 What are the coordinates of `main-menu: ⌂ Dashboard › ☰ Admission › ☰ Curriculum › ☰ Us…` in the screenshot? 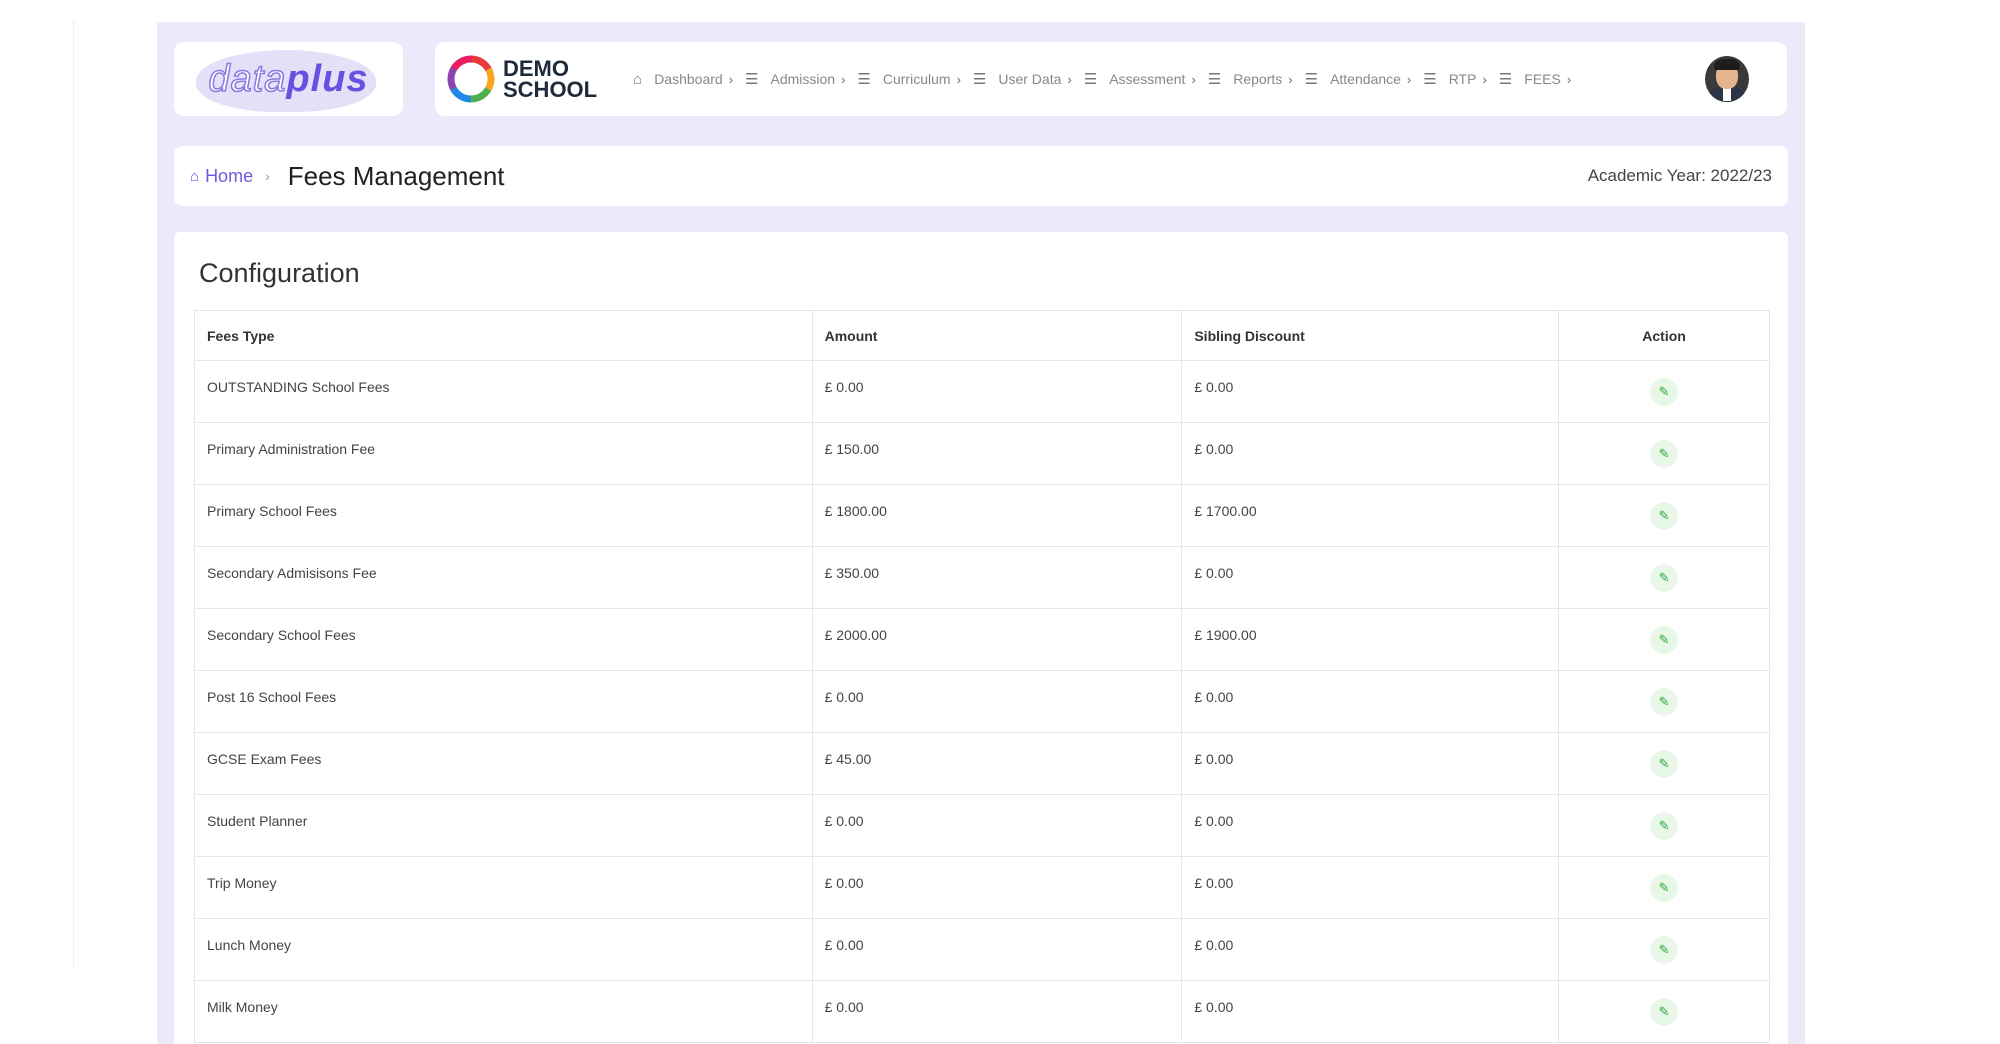 It's located at (1108, 79).